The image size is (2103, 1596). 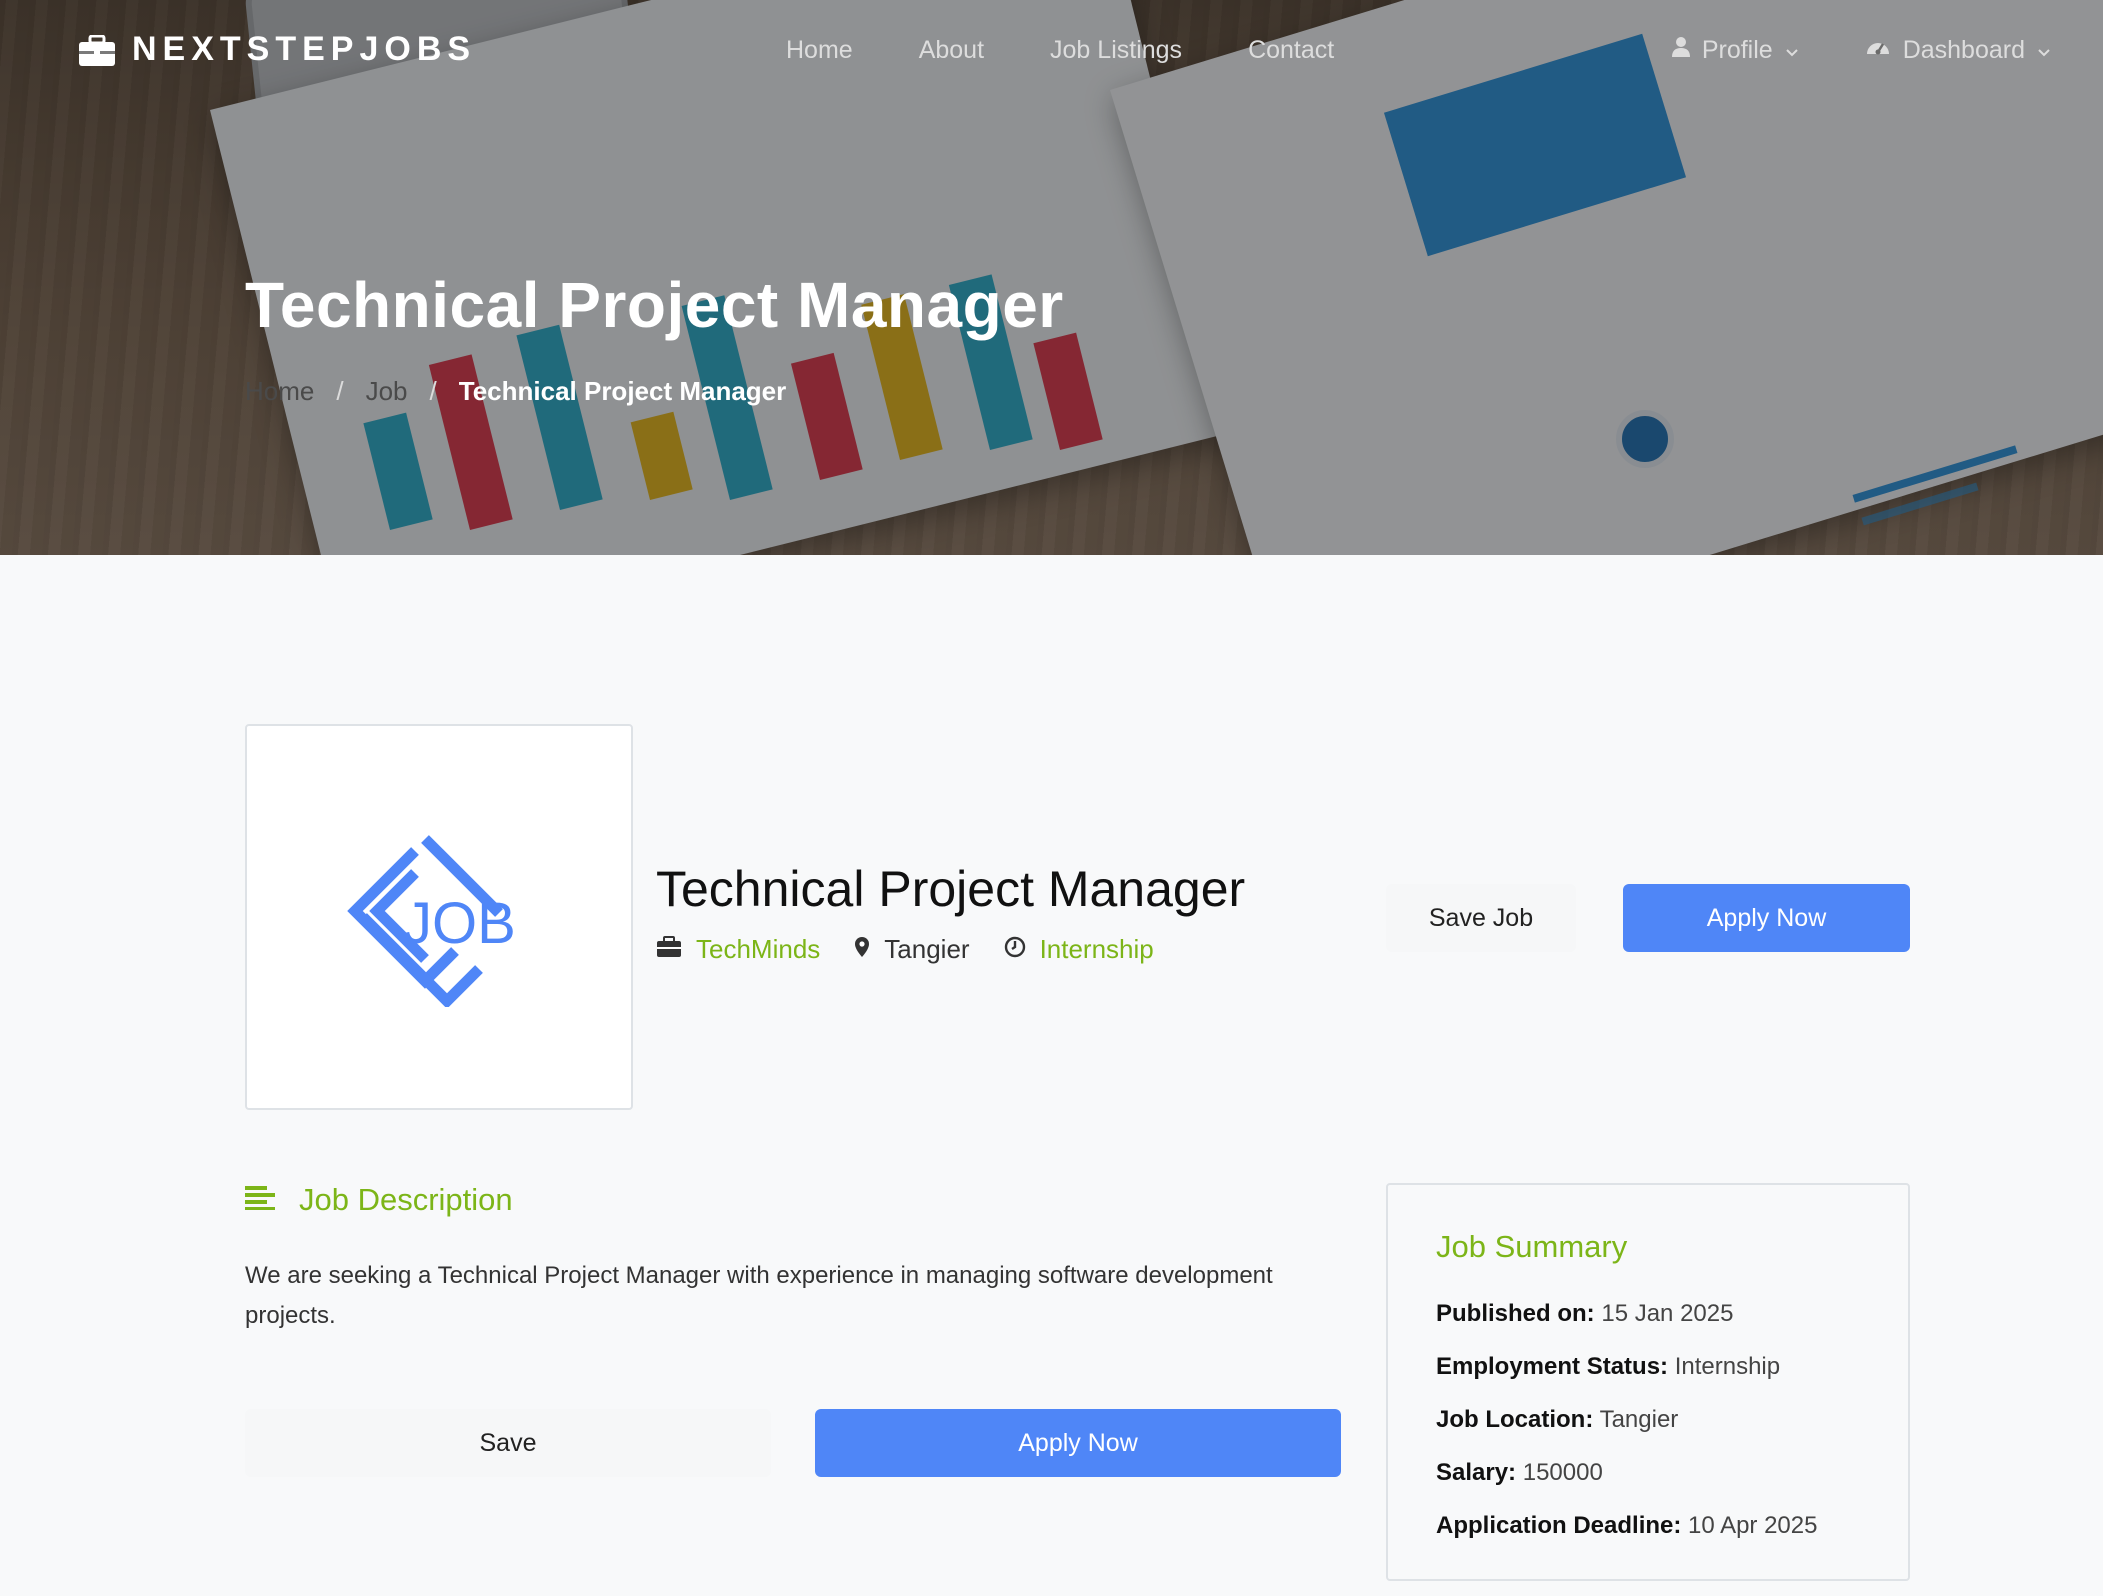 I want to click on brand-logo: NEXTSTEPJOBS, so click(x=277, y=49).